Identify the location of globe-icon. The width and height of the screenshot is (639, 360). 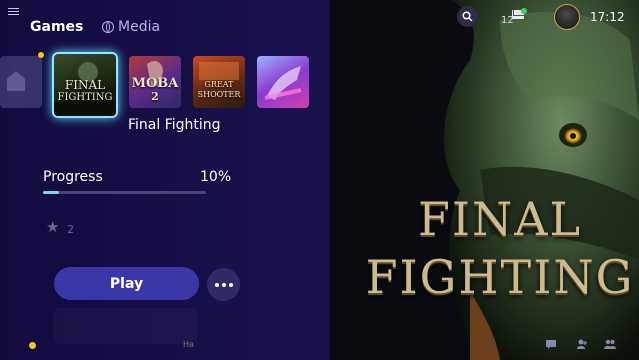
(108, 27).